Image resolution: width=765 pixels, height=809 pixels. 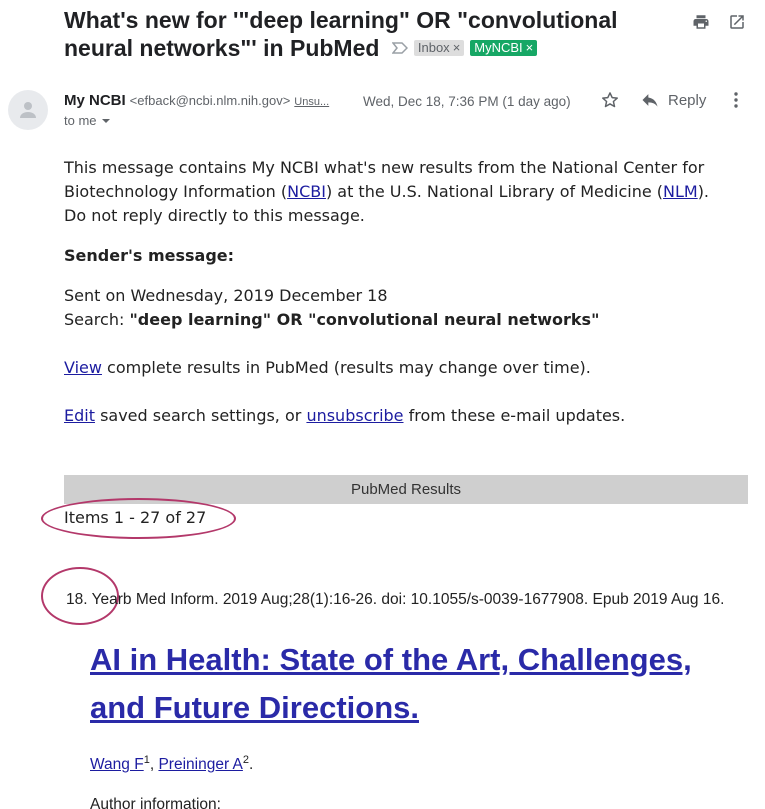 What do you see at coordinates (680, 191) in the screenshot?
I see `nlm-link: NLM` at bounding box center [680, 191].